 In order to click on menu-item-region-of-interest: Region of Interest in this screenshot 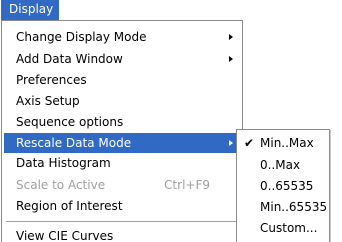, I will do `click(122, 206)`.